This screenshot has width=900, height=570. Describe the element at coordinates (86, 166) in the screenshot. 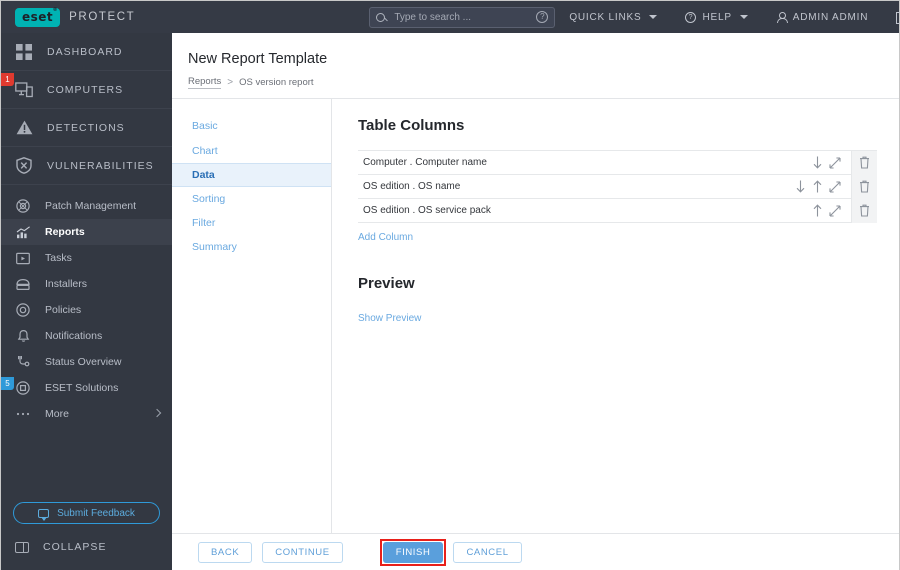

I see `sidebar-item-vulnerabilities: VULNERABILITIES` at that location.